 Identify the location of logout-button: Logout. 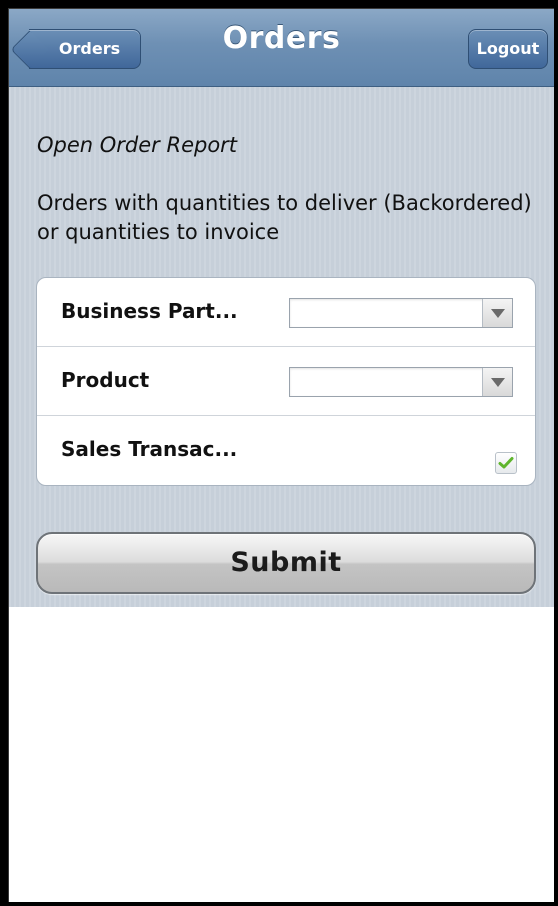
(508, 49).